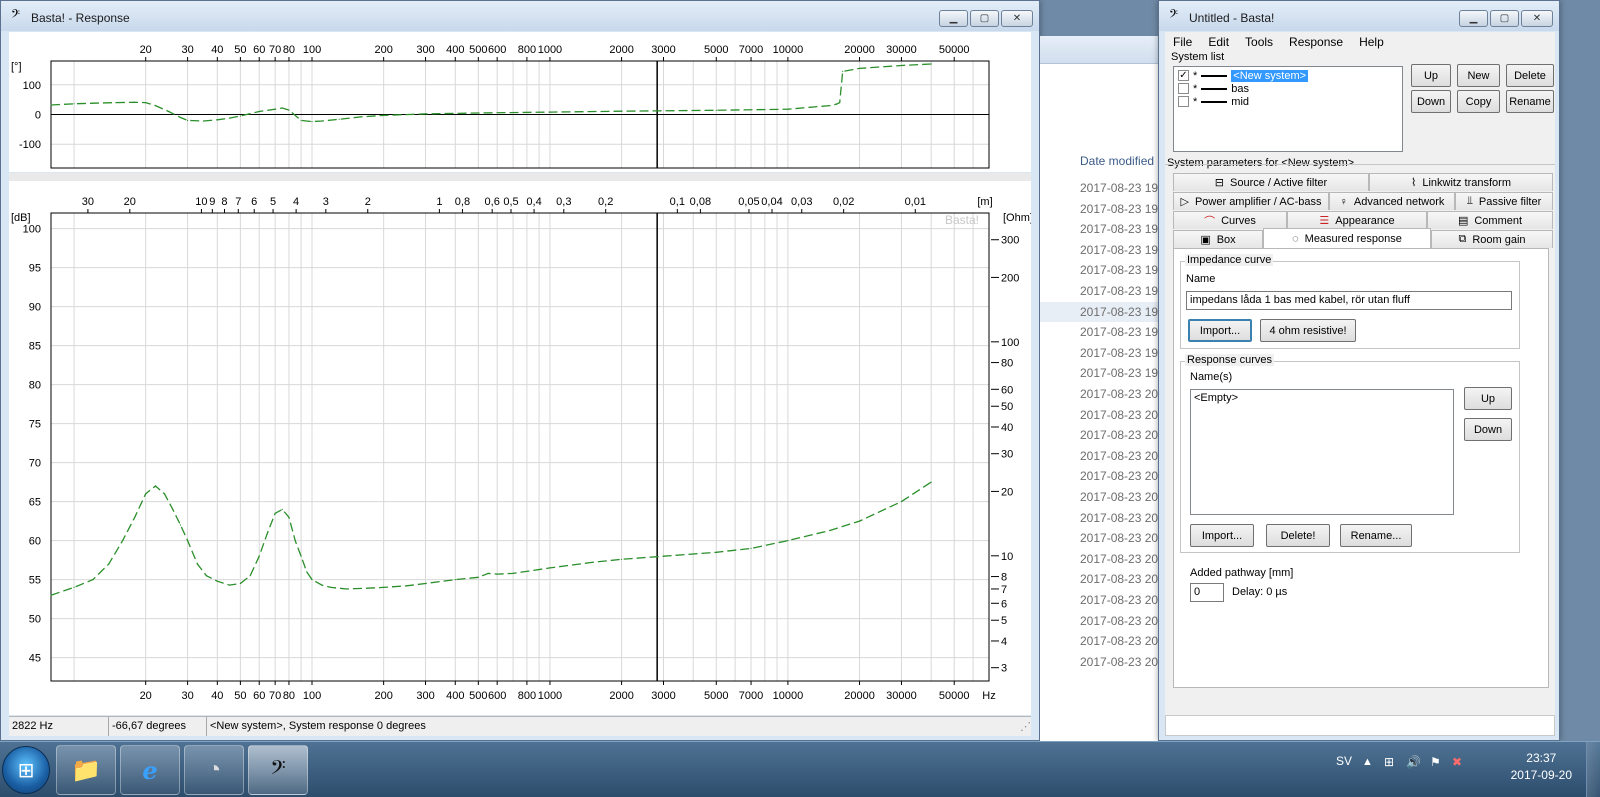 Image resolution: width=1600 pixels, height=797 pixels. Describe the element at coordinates (254, 202) in the screenshot. I see `wavelength-tick-label: 6` at that location.